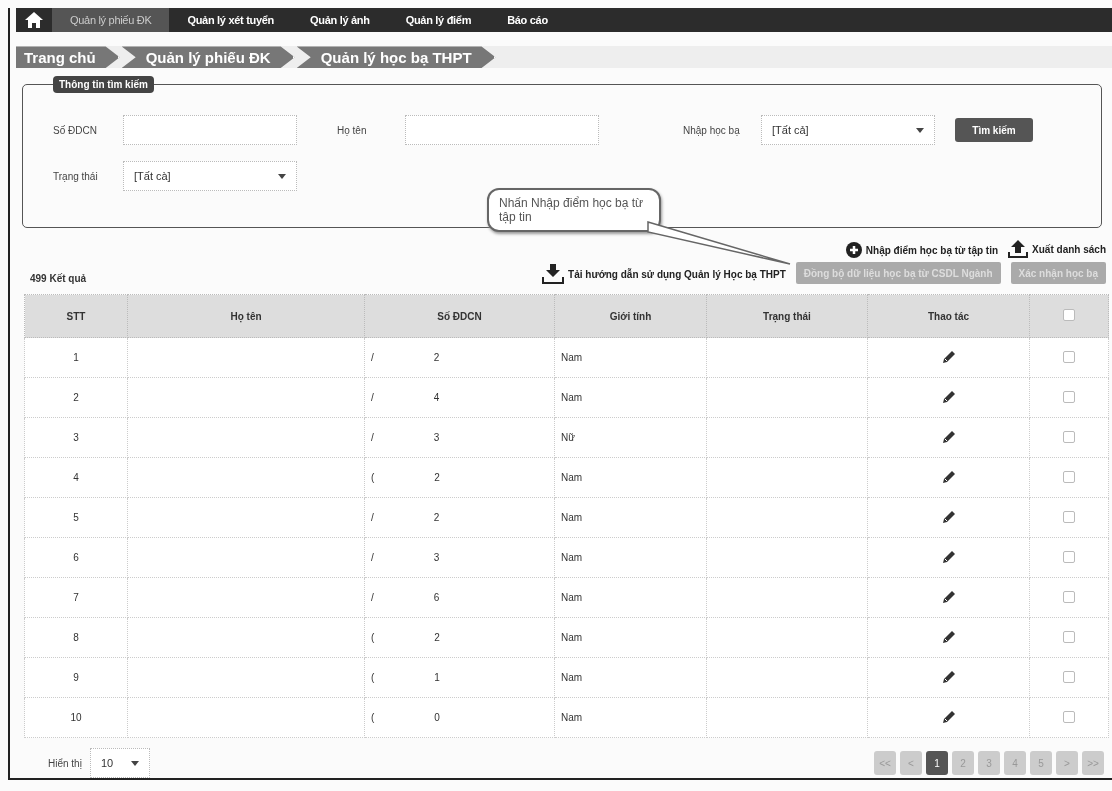 The image size is (1112, 791). Describe the element at coordinates (210, 176) in the screenshot. I see `select-field: [Tất cà]` at that location.